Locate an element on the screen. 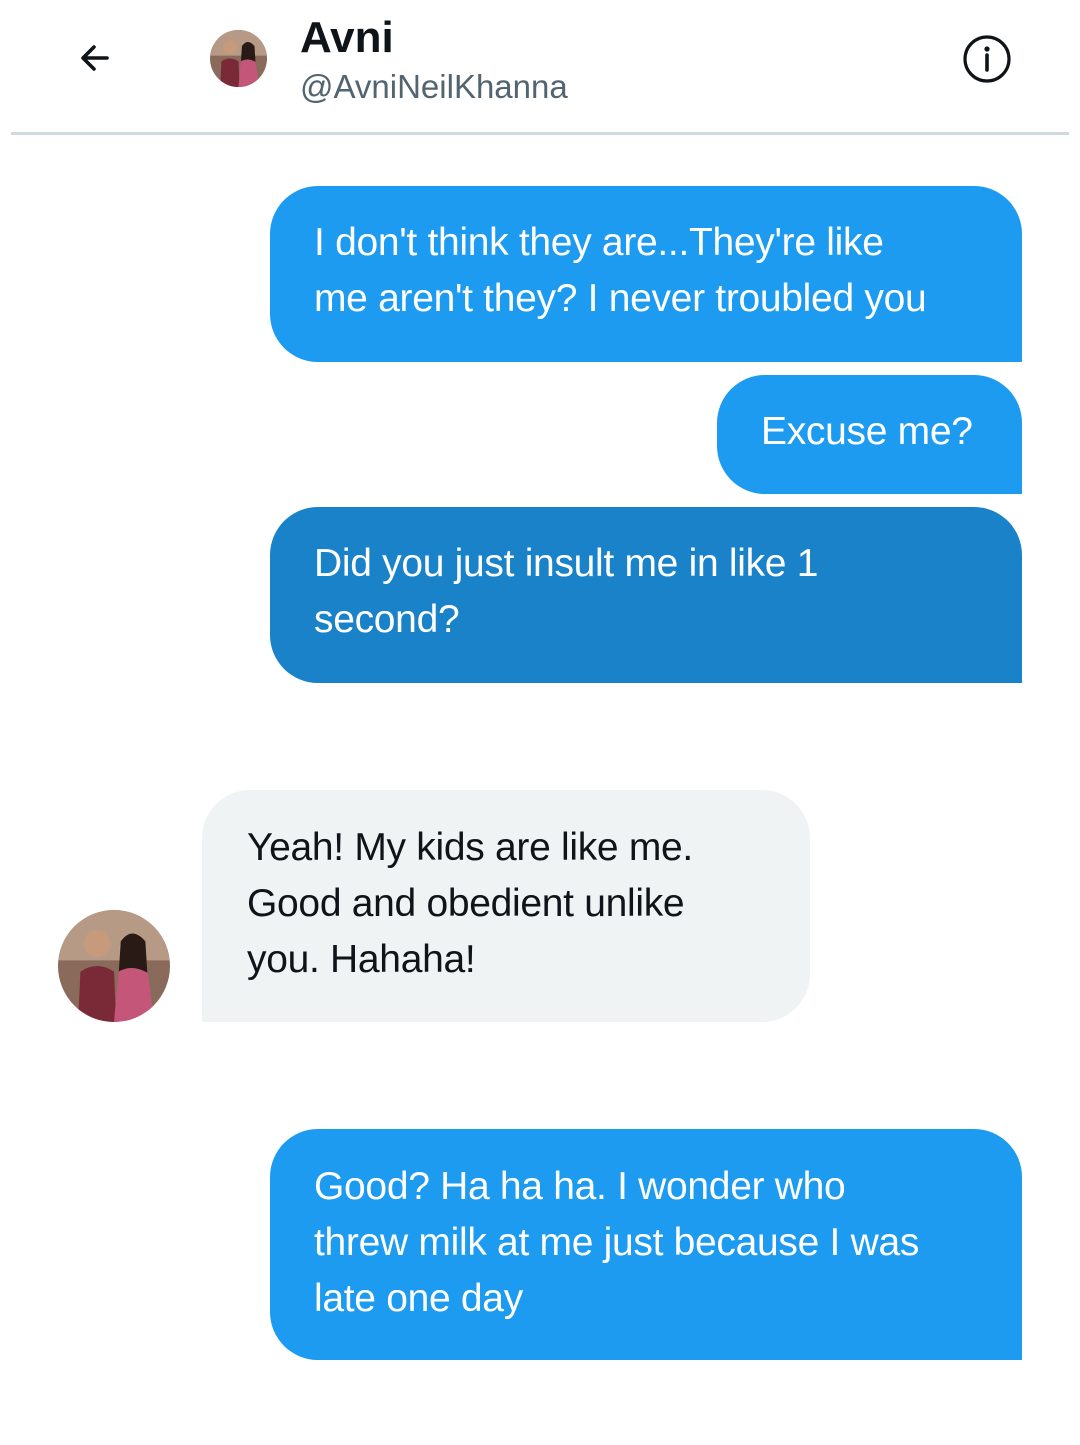 The height and width of the screenshot is (1445, 1080). arrow-left-icon is located at coordinates (95, 58).